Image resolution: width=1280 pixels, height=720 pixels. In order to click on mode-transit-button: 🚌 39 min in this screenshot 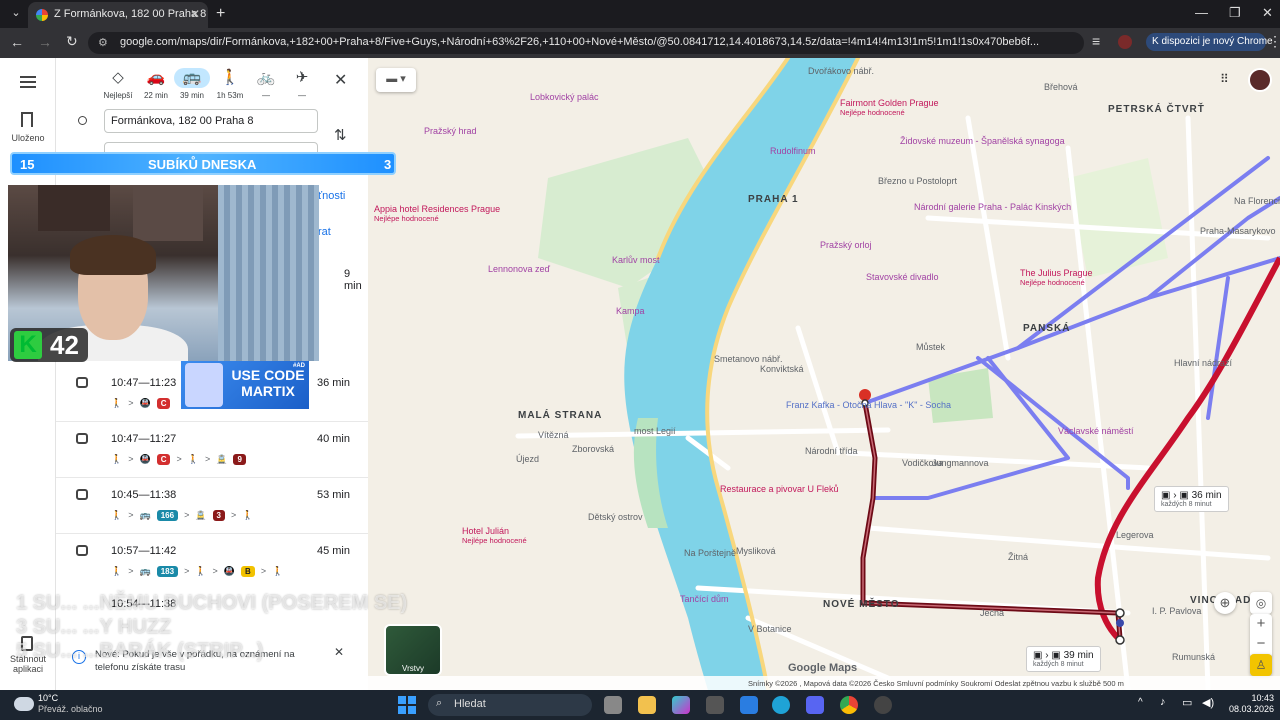, I will do `click(192, 84)`.